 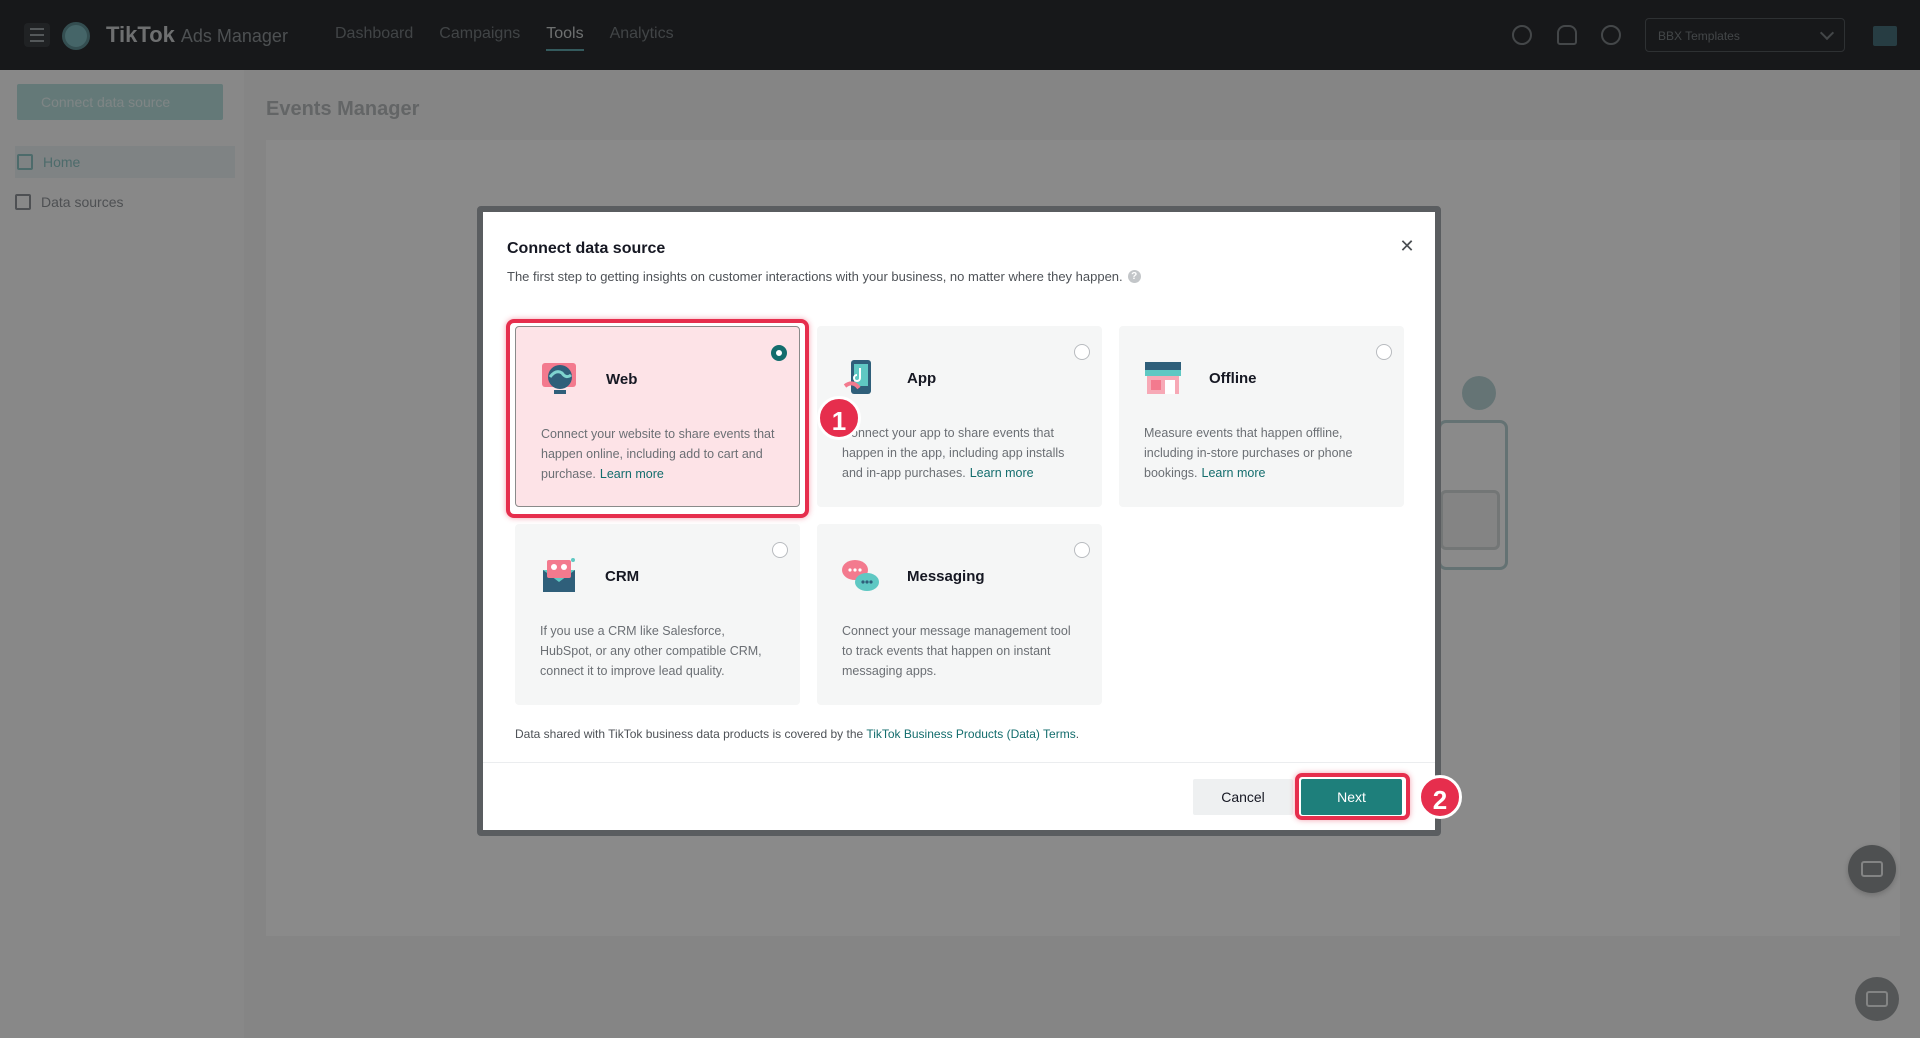 I want to click on card-title: Messaging, so click(x=946, y=576).